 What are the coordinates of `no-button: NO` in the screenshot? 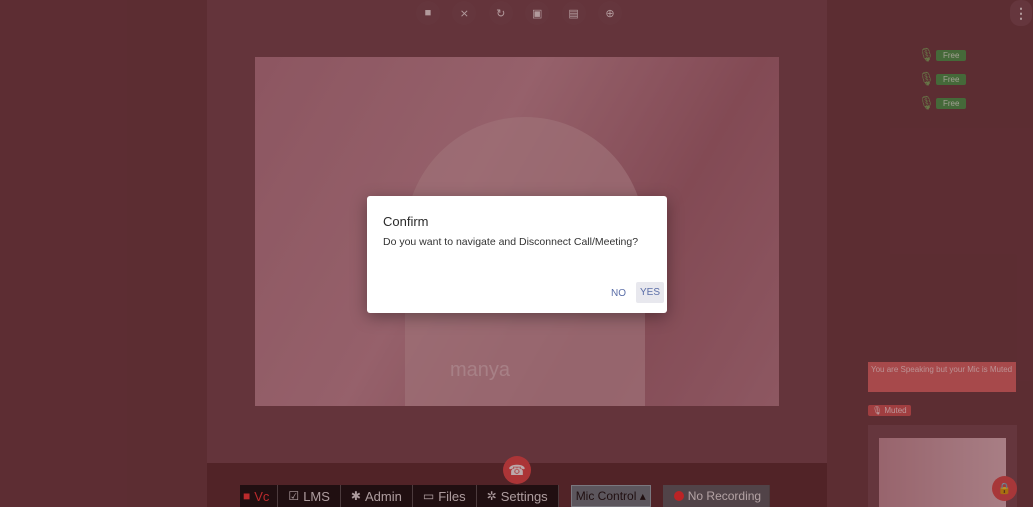 It's located at (618, 293).